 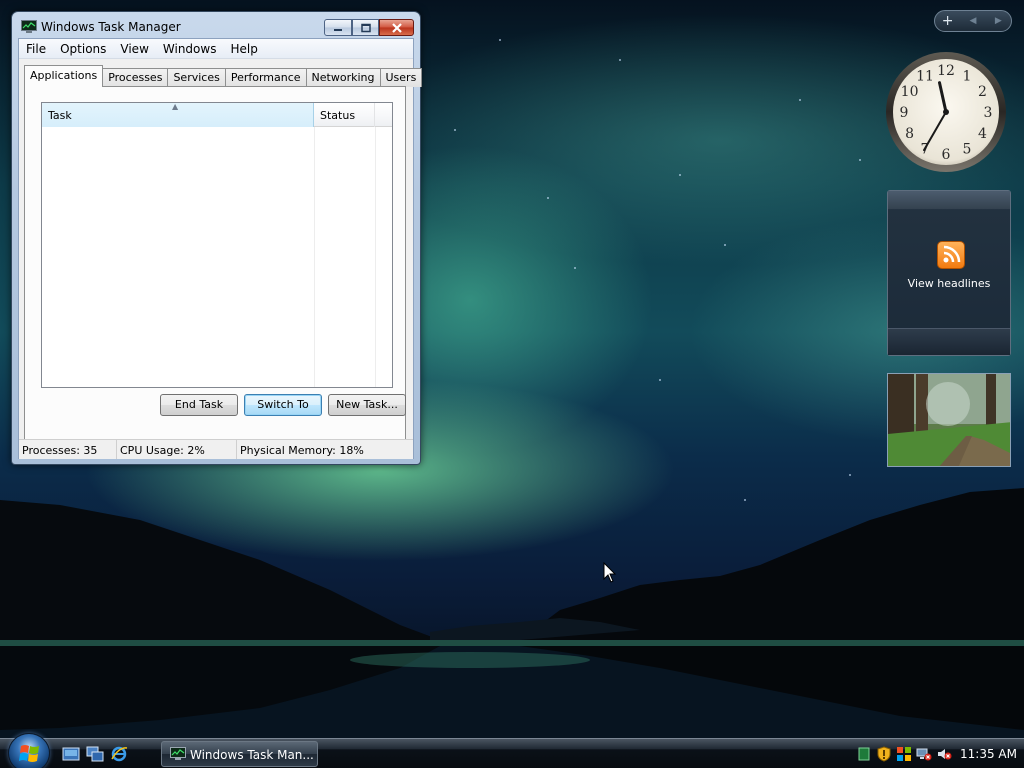 I want to click on green-tray-icon, so click(x=864, y=754).